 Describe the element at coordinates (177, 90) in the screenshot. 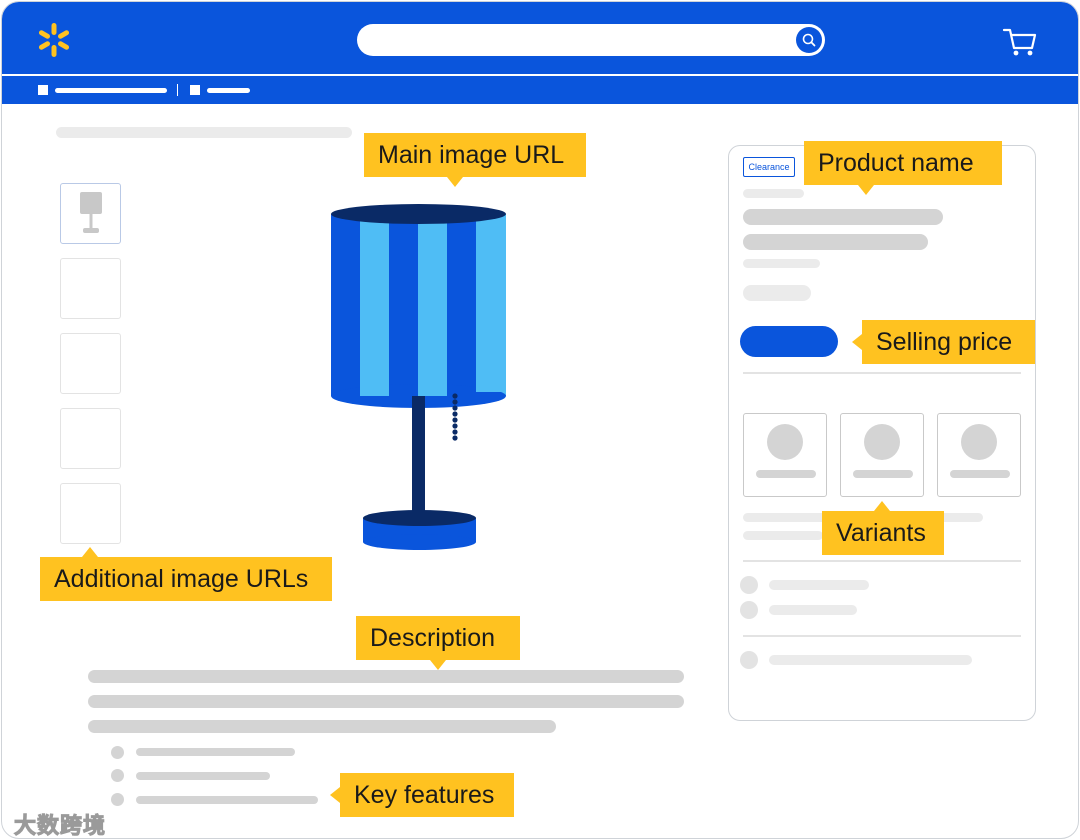

I see `breadcrumb-separator` at that location.